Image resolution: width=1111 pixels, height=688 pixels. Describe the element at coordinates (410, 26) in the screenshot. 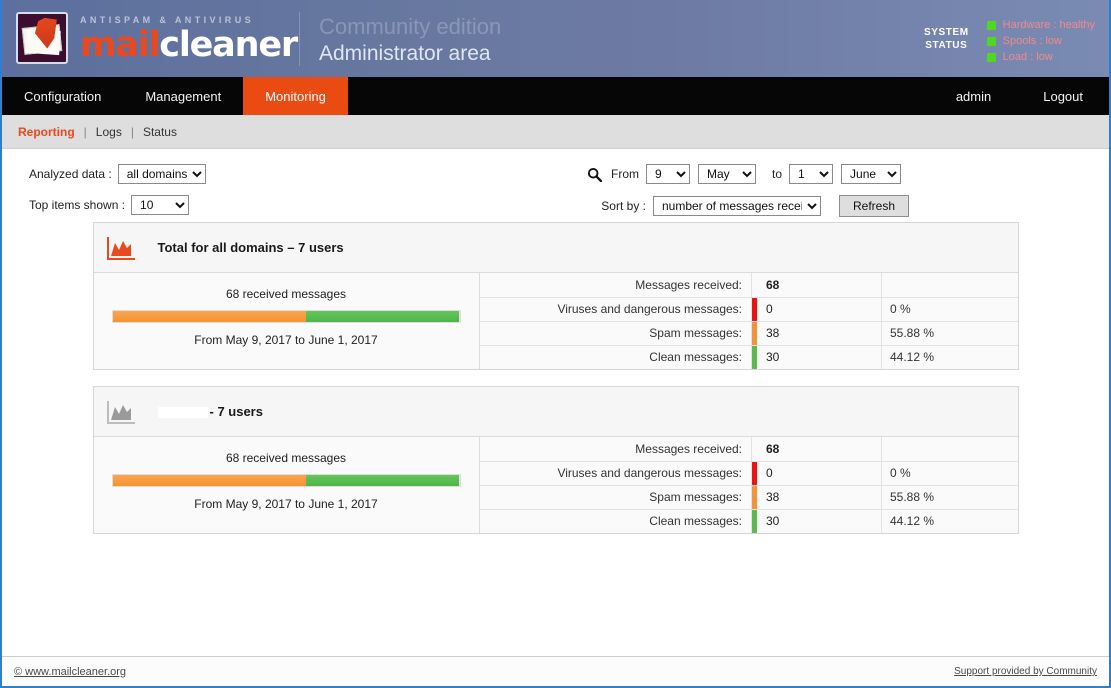

I see `edition-label: Community edition` at that location.